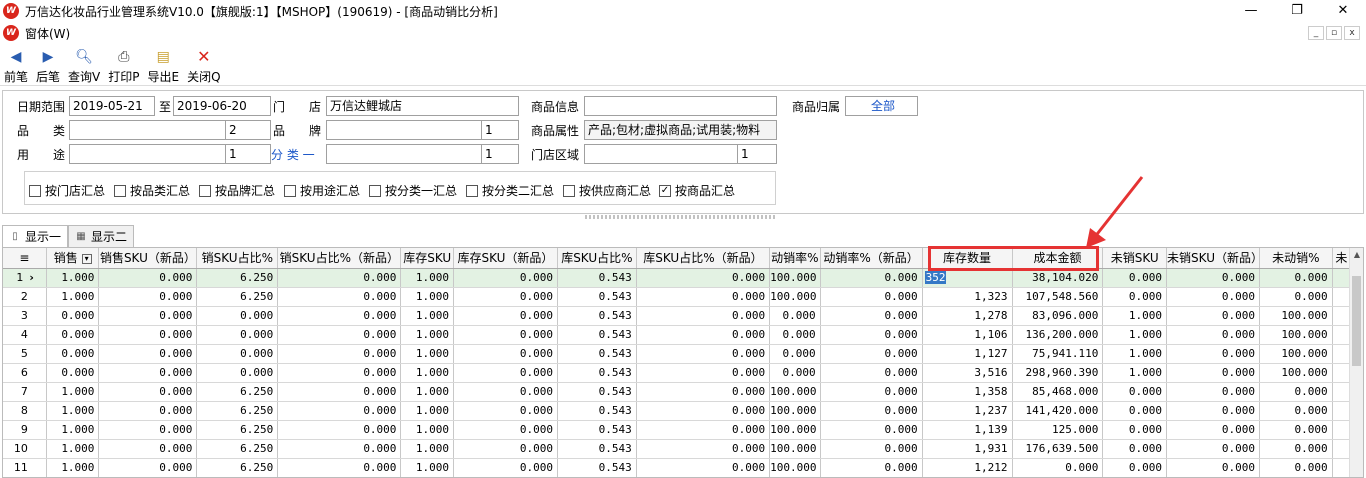 Image resolution: width=1366 pixels, height=478 pixels. Describe the element at coordinates (1342, 258) in the screenshot. I see `column-header: 未` at that location.